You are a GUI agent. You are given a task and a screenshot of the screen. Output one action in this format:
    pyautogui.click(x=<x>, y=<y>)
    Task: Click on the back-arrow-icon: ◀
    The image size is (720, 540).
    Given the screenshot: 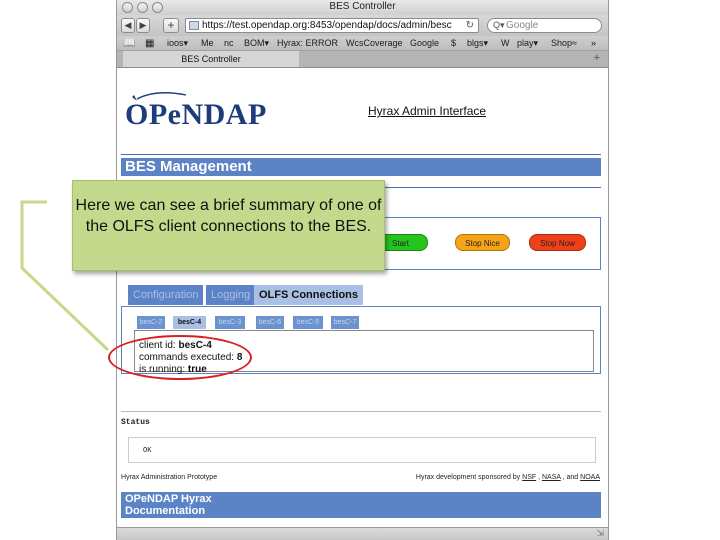 What is the action you would take?
    pyautogui.click(x=128, y=25)
    